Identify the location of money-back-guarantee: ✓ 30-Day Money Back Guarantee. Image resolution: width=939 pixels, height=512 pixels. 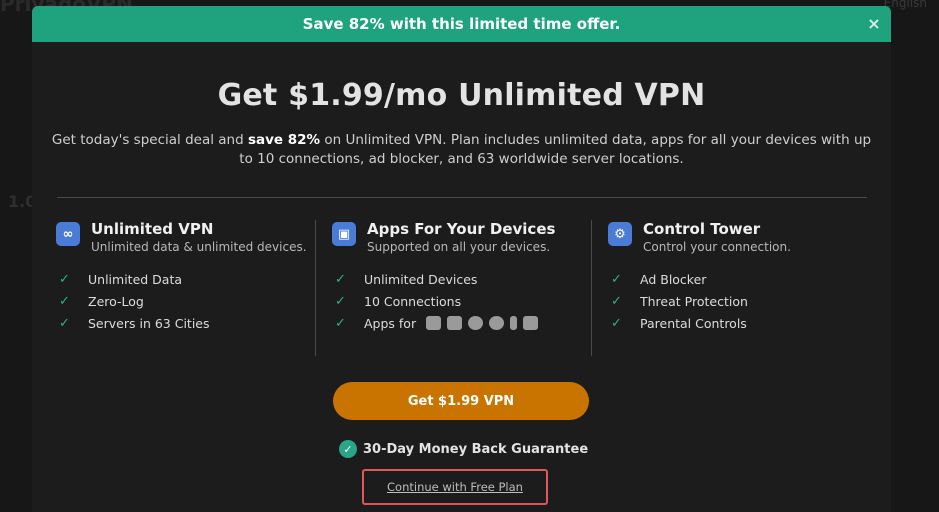
(463, 449).